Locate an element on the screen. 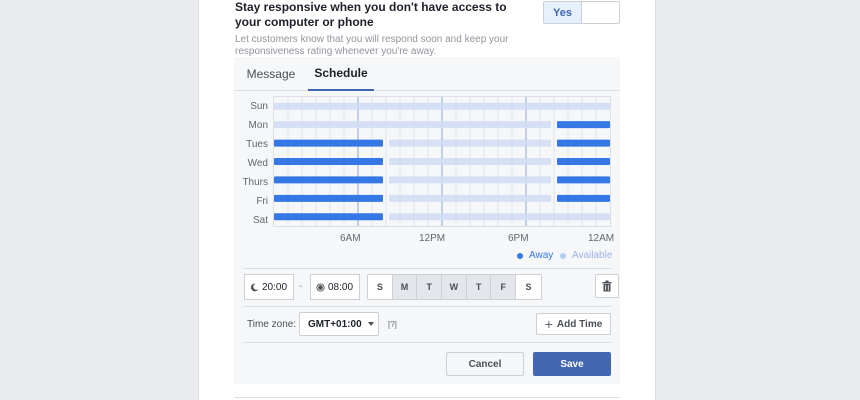 The image size is (860, 400). day-label-thurs: Thurs is located at coordinates (255, 182).